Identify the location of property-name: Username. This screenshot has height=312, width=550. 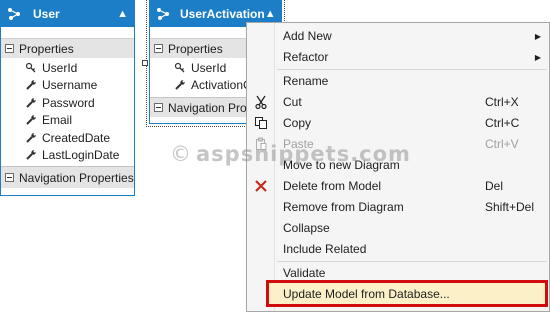
(70, 85).